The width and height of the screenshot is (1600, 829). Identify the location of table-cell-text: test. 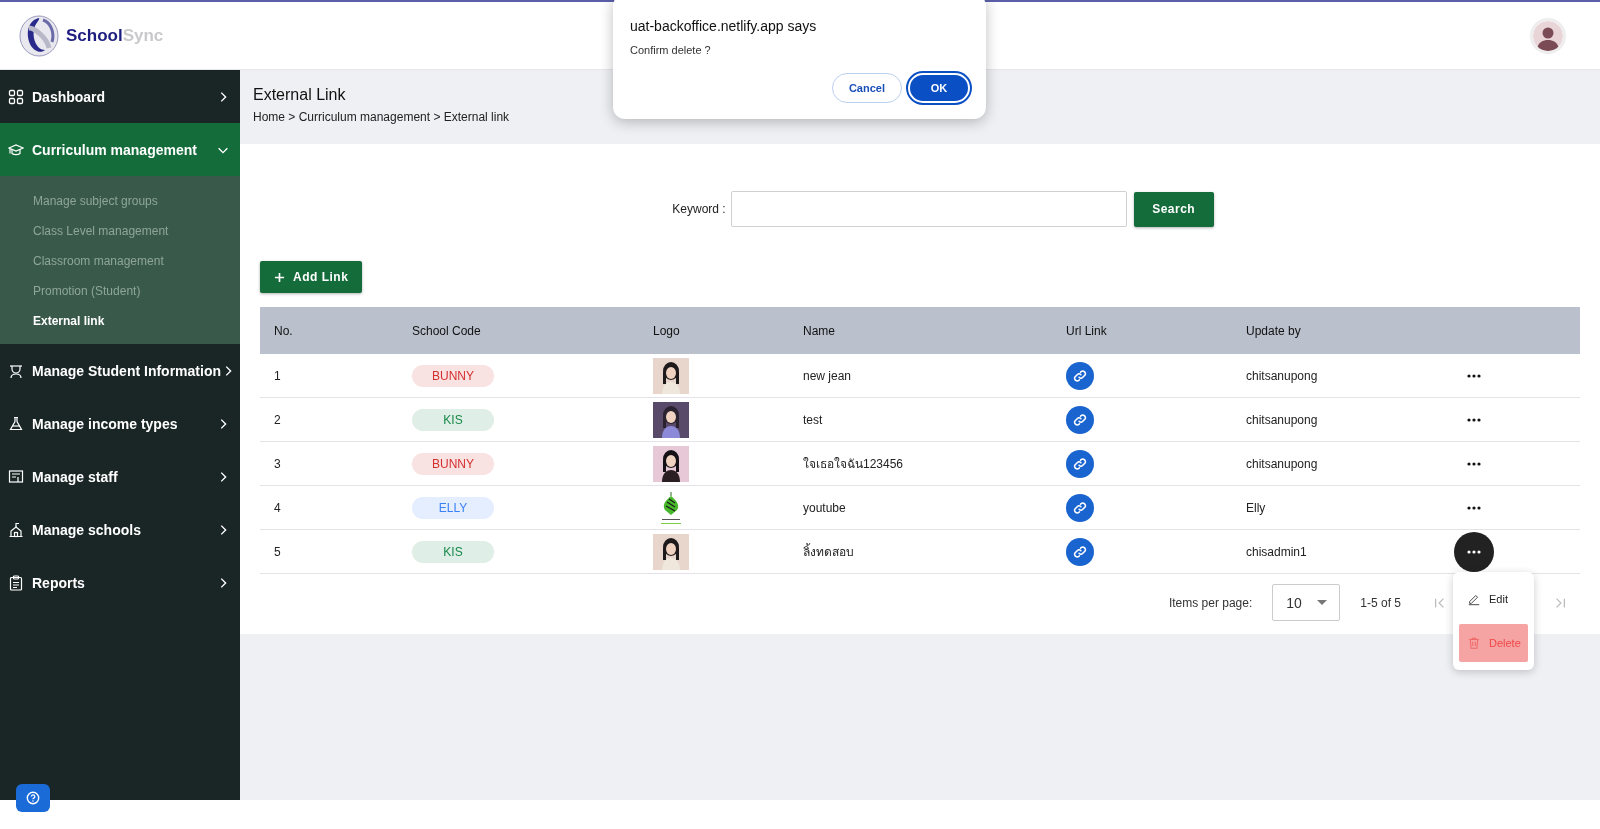
(813, 419).